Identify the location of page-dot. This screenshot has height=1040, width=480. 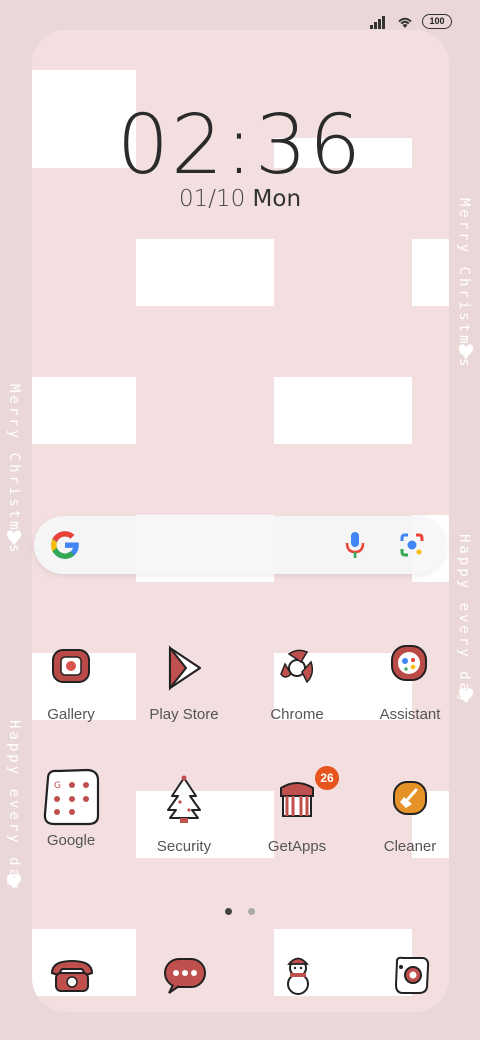
(251, 911).